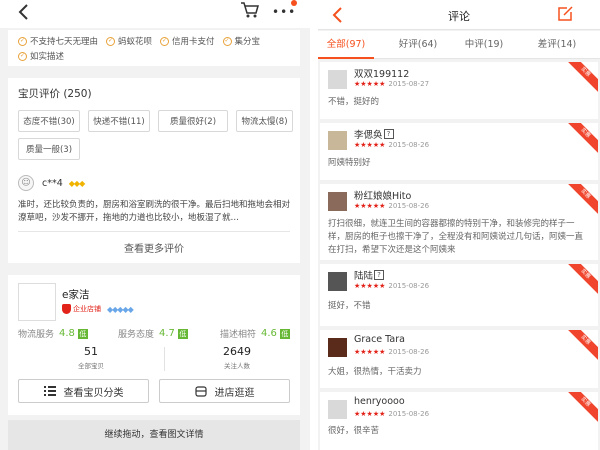 The width and height of the screenshot is (600, 450). I want to click on comment-item: Grace Tara ★★★★★ 2015-08-26 大姐，很热情，干活卖力 实惠, so click(459, 359).